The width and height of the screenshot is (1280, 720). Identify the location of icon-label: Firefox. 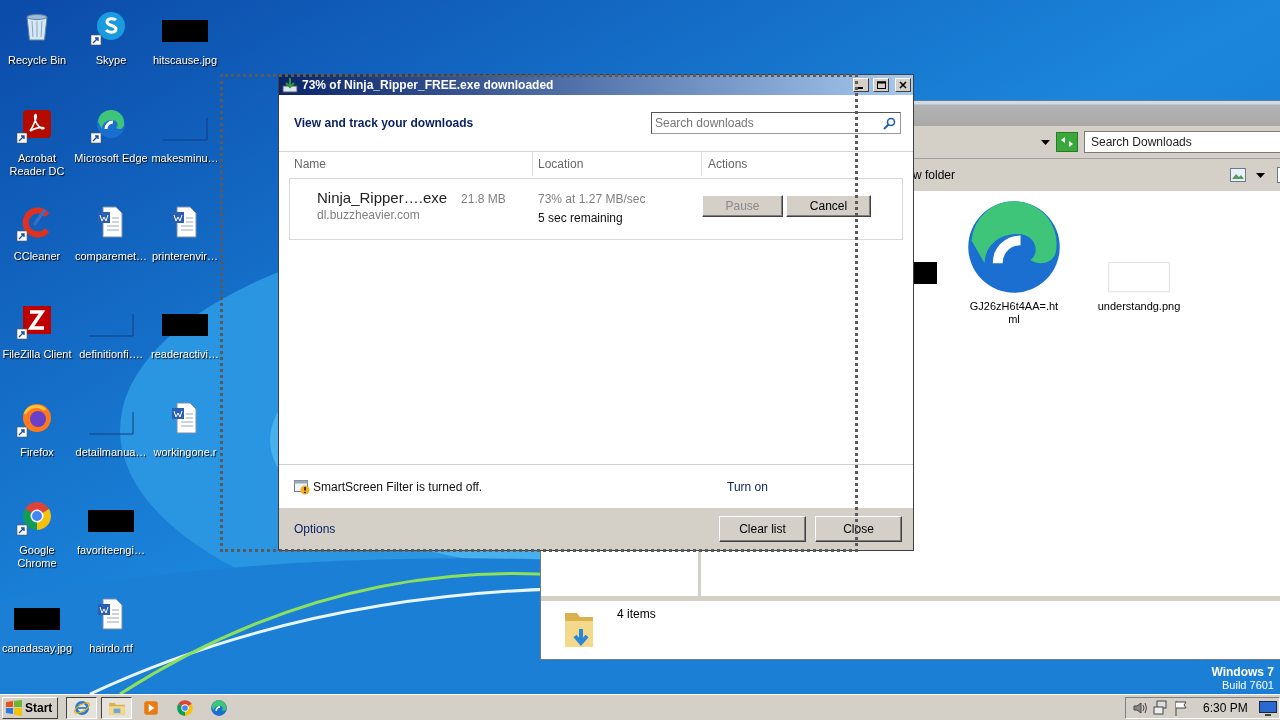
(37, 452).